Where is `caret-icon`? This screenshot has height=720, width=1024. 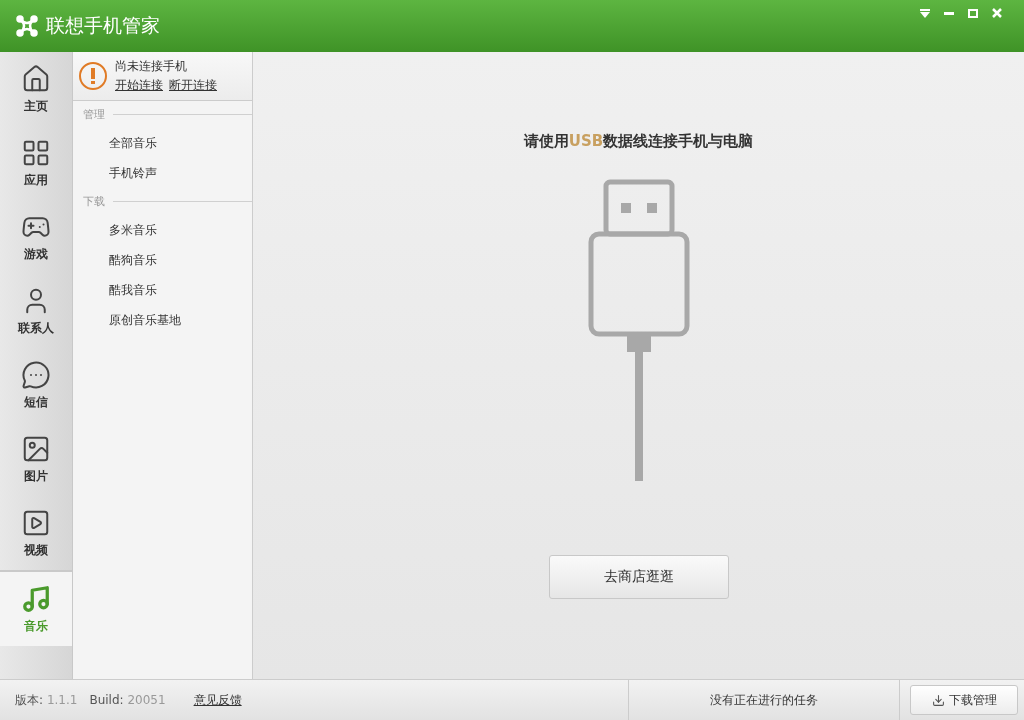 caret-icon is located at coordinates (925, 13).